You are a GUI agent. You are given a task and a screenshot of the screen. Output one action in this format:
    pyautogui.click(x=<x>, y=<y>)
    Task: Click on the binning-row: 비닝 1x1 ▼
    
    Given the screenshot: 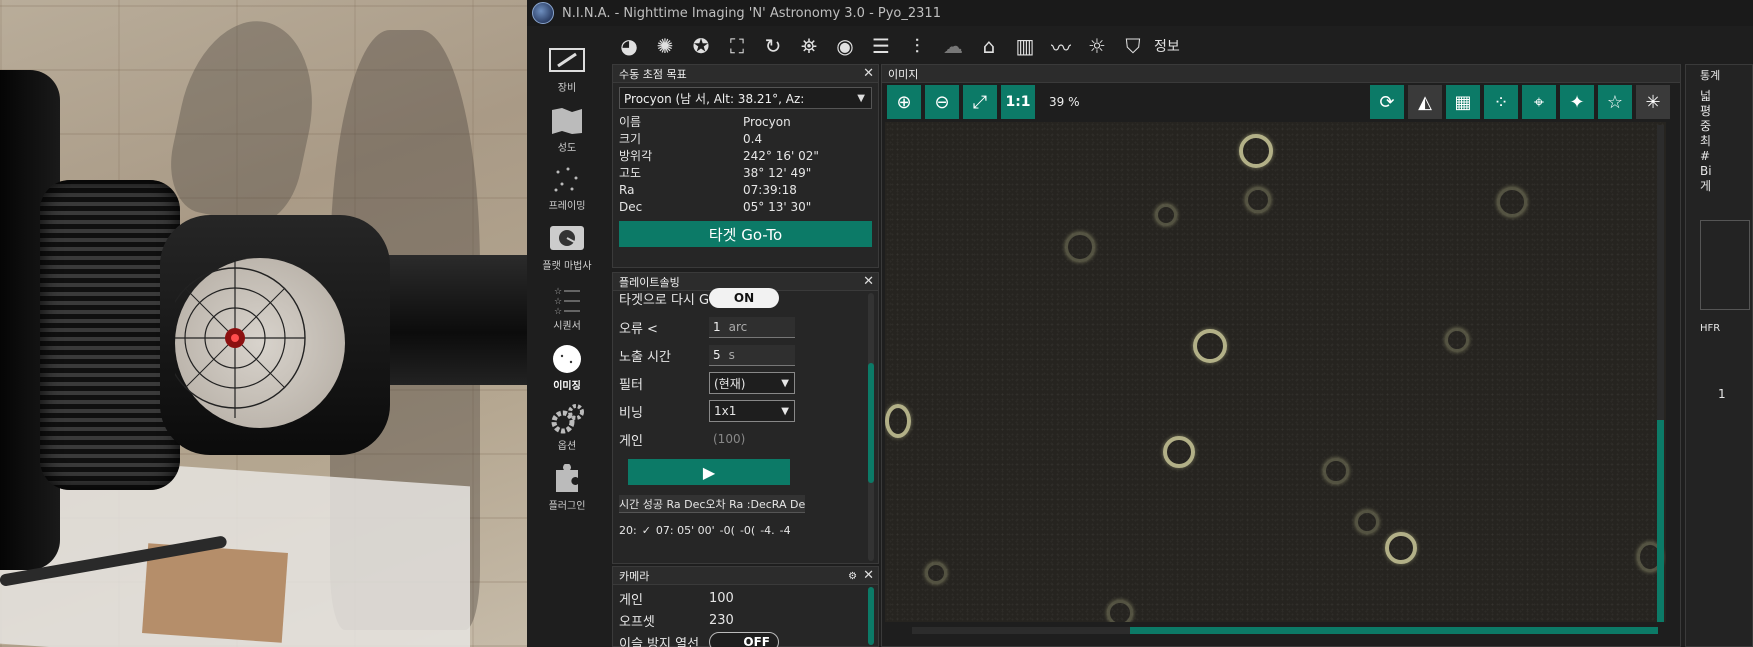 What is the action you would take?
    pyautogui.click(x=745, y=411)
    